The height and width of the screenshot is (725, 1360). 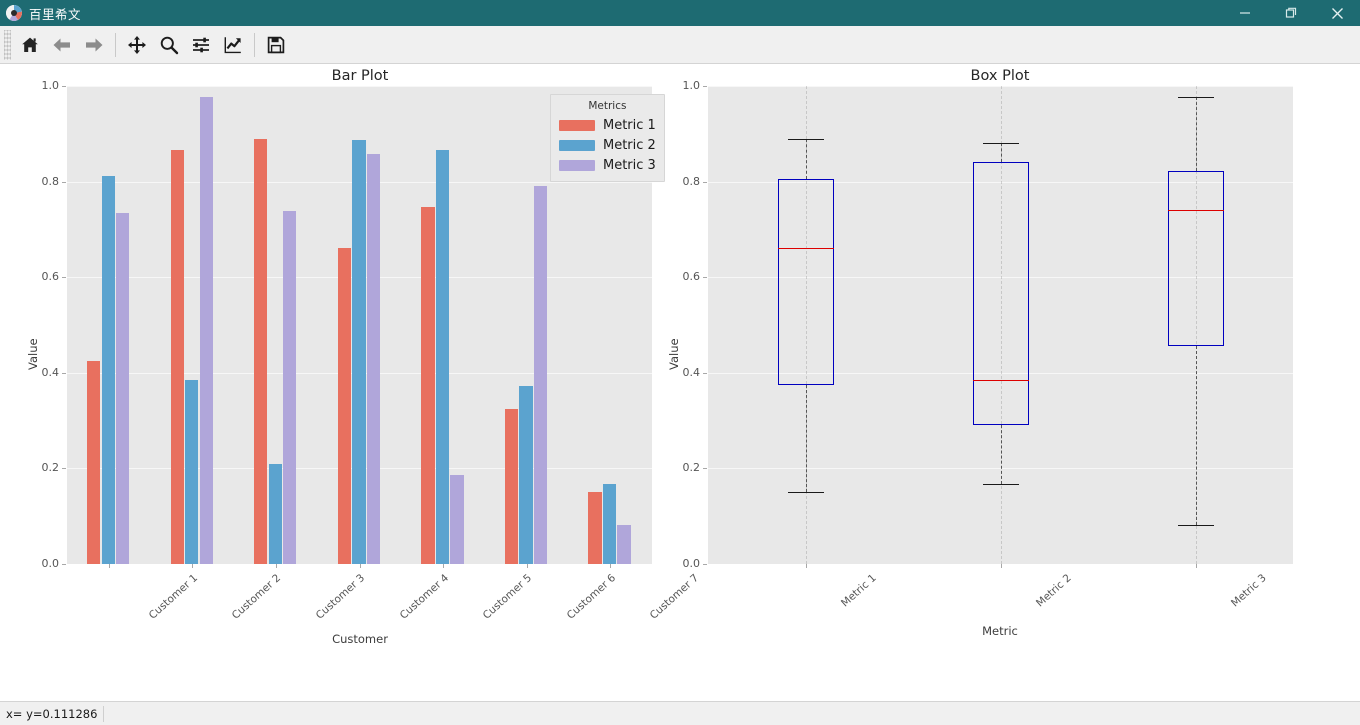 I want to click on zoom-magnifier-icon, so click(x=169, y=45).